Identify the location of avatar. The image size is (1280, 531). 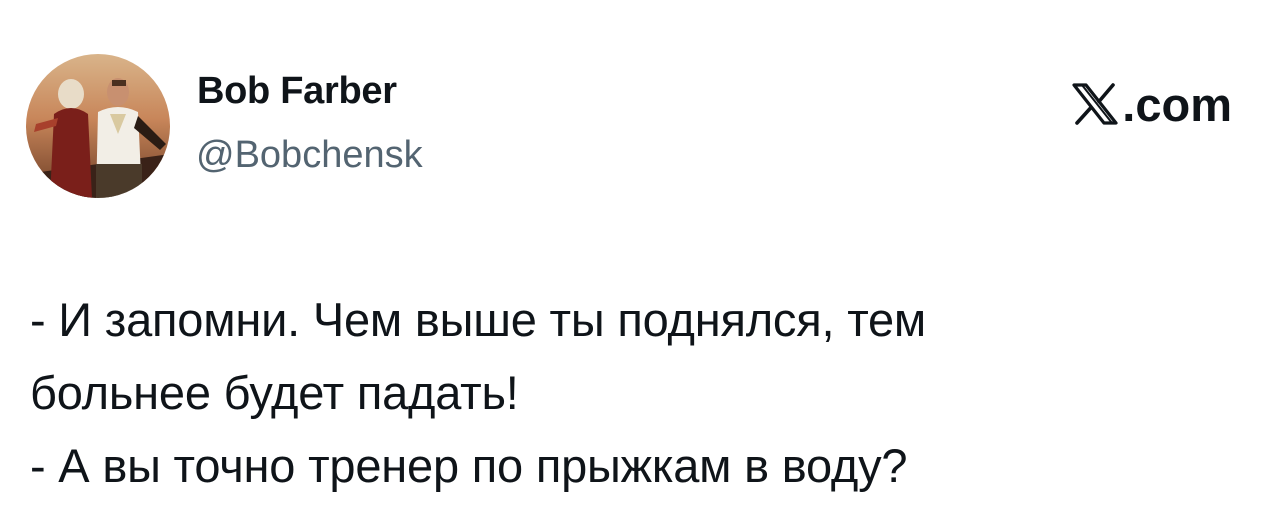
(98, 126).